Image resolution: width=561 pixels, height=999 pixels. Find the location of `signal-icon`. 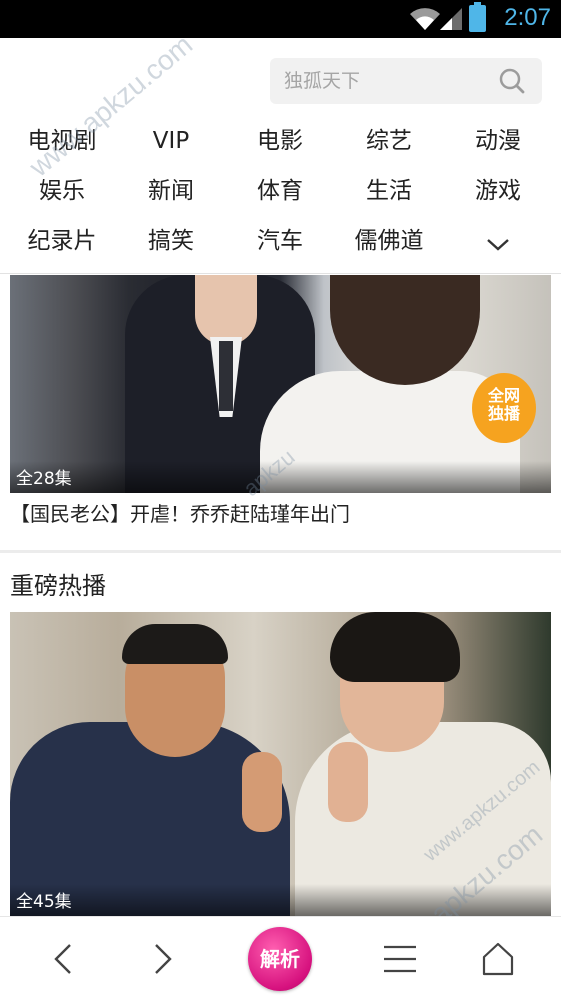

signal-icon is located at coordinates (451, 19).